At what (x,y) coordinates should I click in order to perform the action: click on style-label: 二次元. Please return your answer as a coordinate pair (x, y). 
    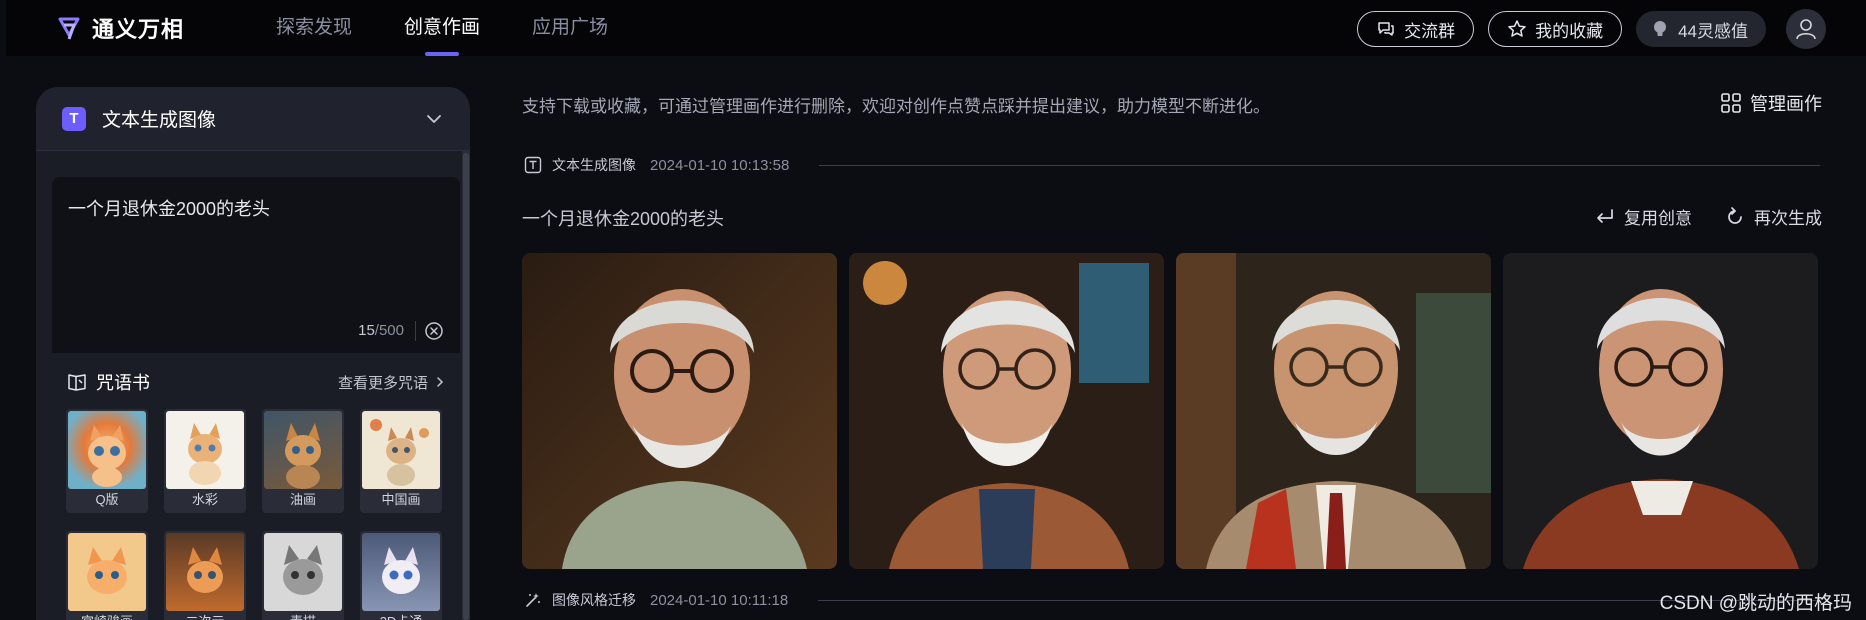
    Looking at the image, I should click on (205, 615).